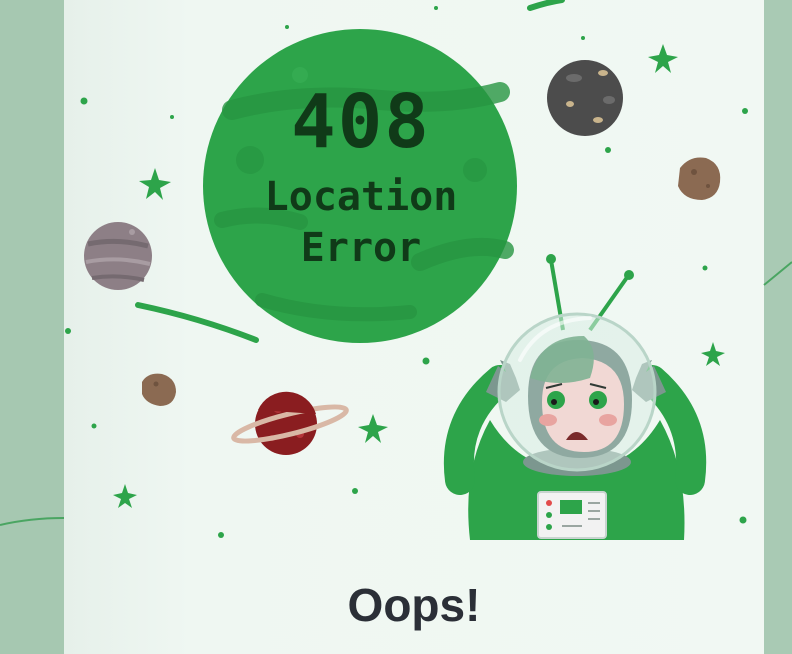 This screenshot has height=654, width=792. Describe the element at coordinates (575, 397) in the screenshot. I see `astronaut-illustration` at that location.